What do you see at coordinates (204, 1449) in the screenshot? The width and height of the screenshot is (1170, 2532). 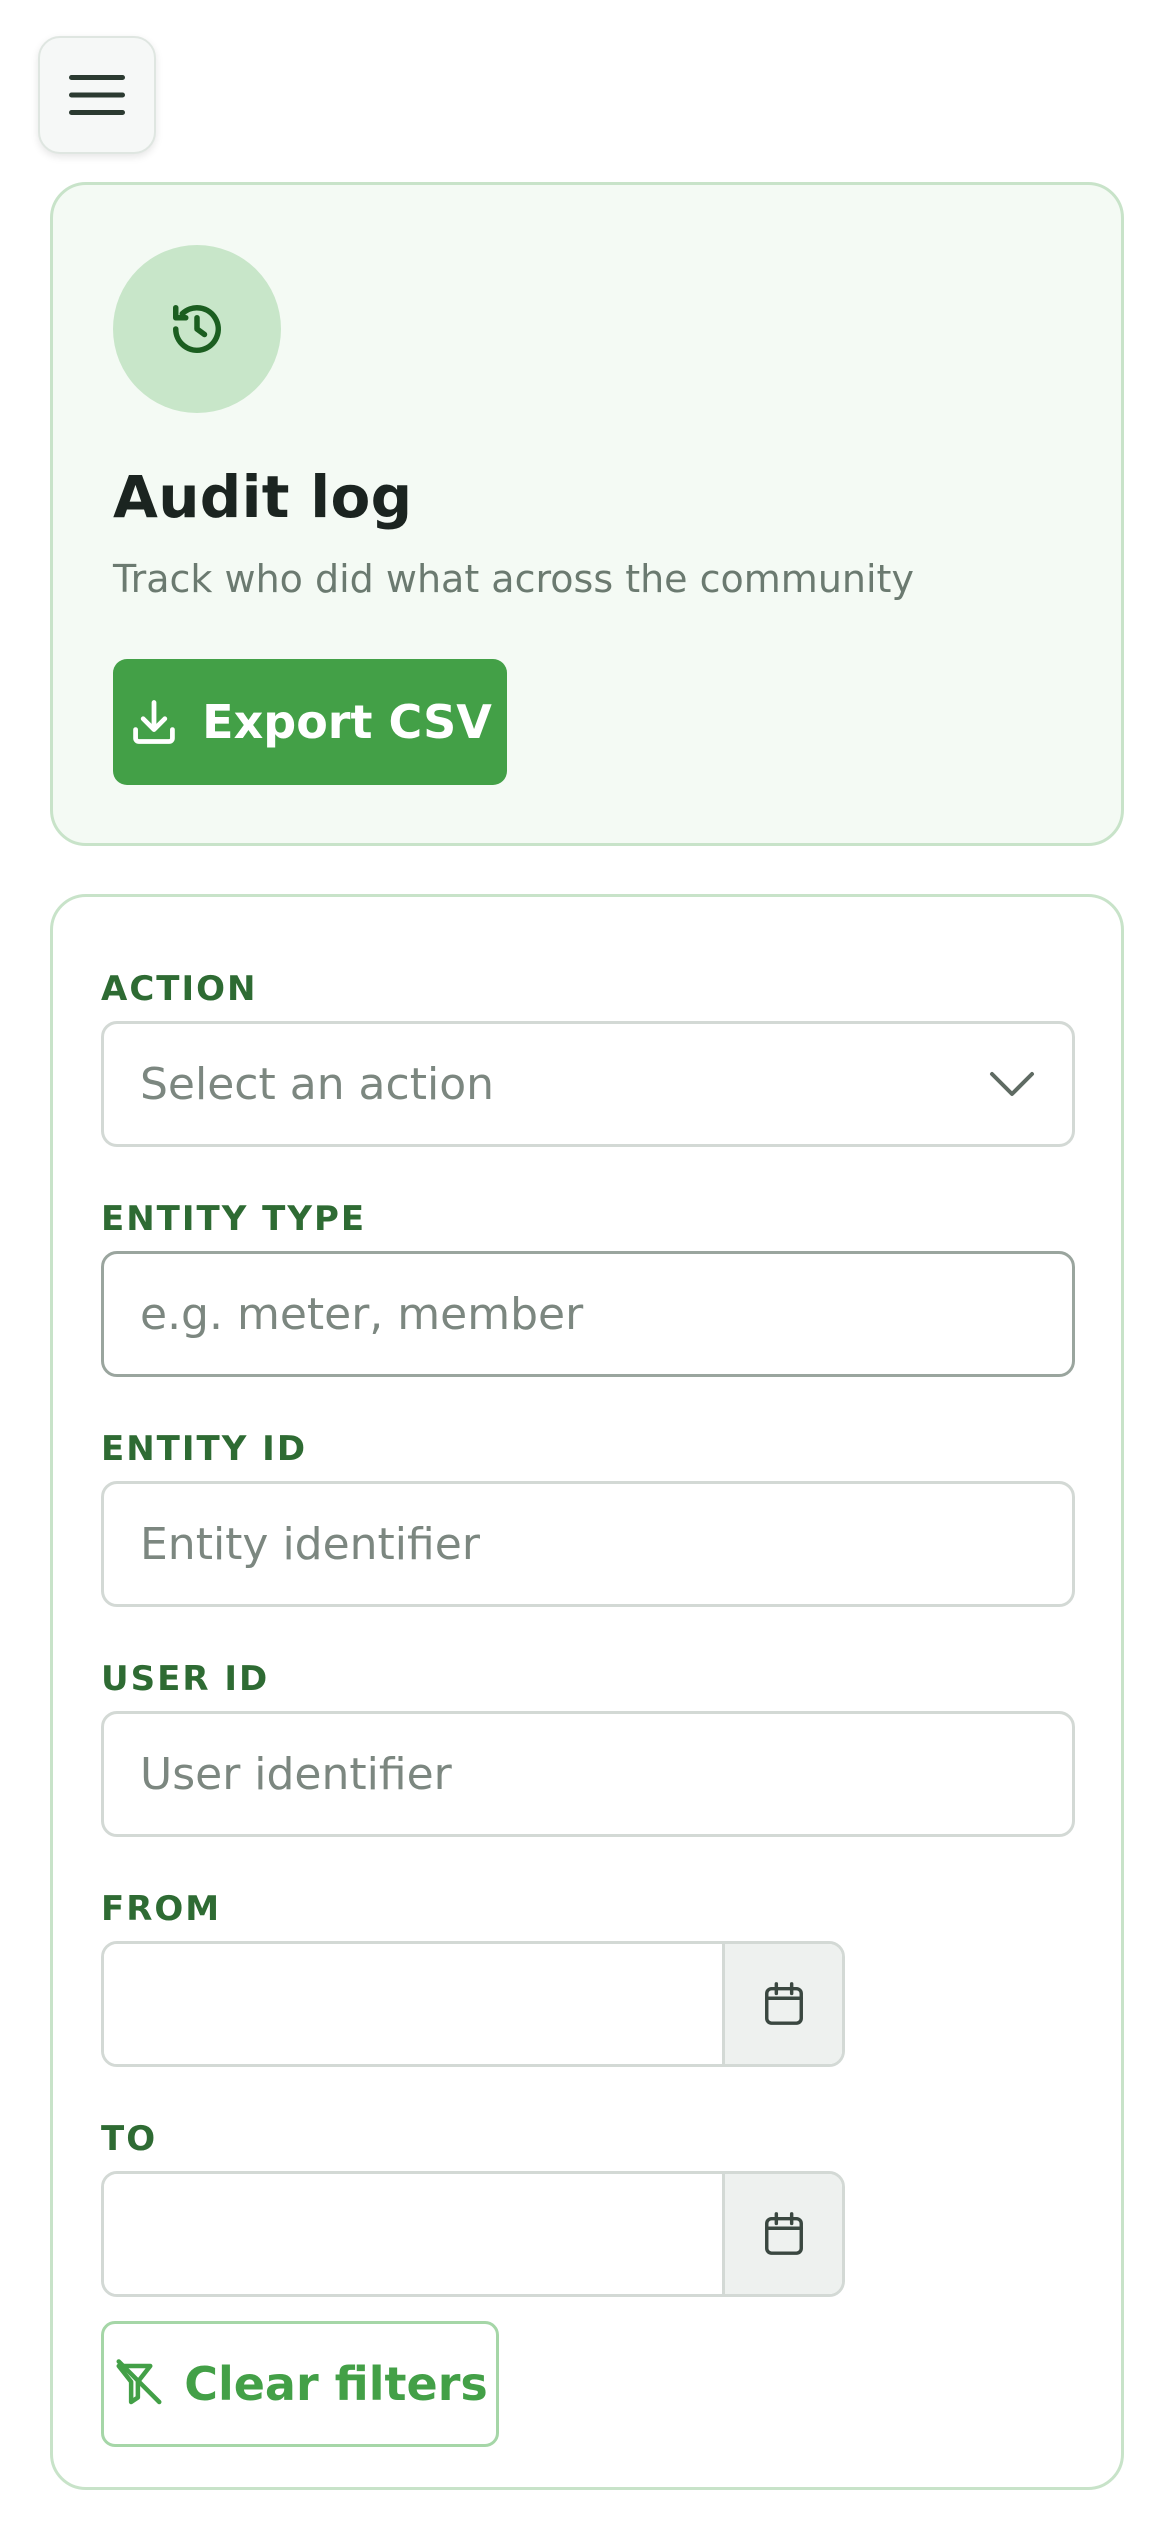 I see `entity-id-label: ENTITY ID` at bounding box center [204, 1449].